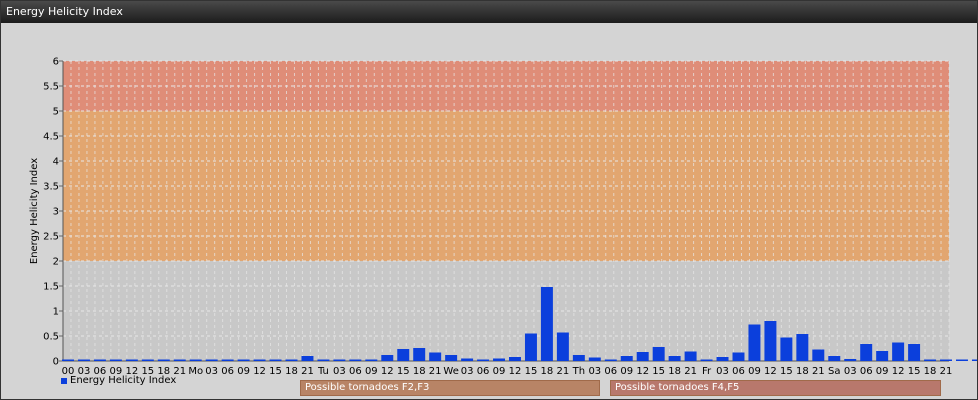  Describe the element at coordinates (775, 388) in the screenshot. I see `zone-label-f4-f5: Possible tornadoes F4,F5` at that location.